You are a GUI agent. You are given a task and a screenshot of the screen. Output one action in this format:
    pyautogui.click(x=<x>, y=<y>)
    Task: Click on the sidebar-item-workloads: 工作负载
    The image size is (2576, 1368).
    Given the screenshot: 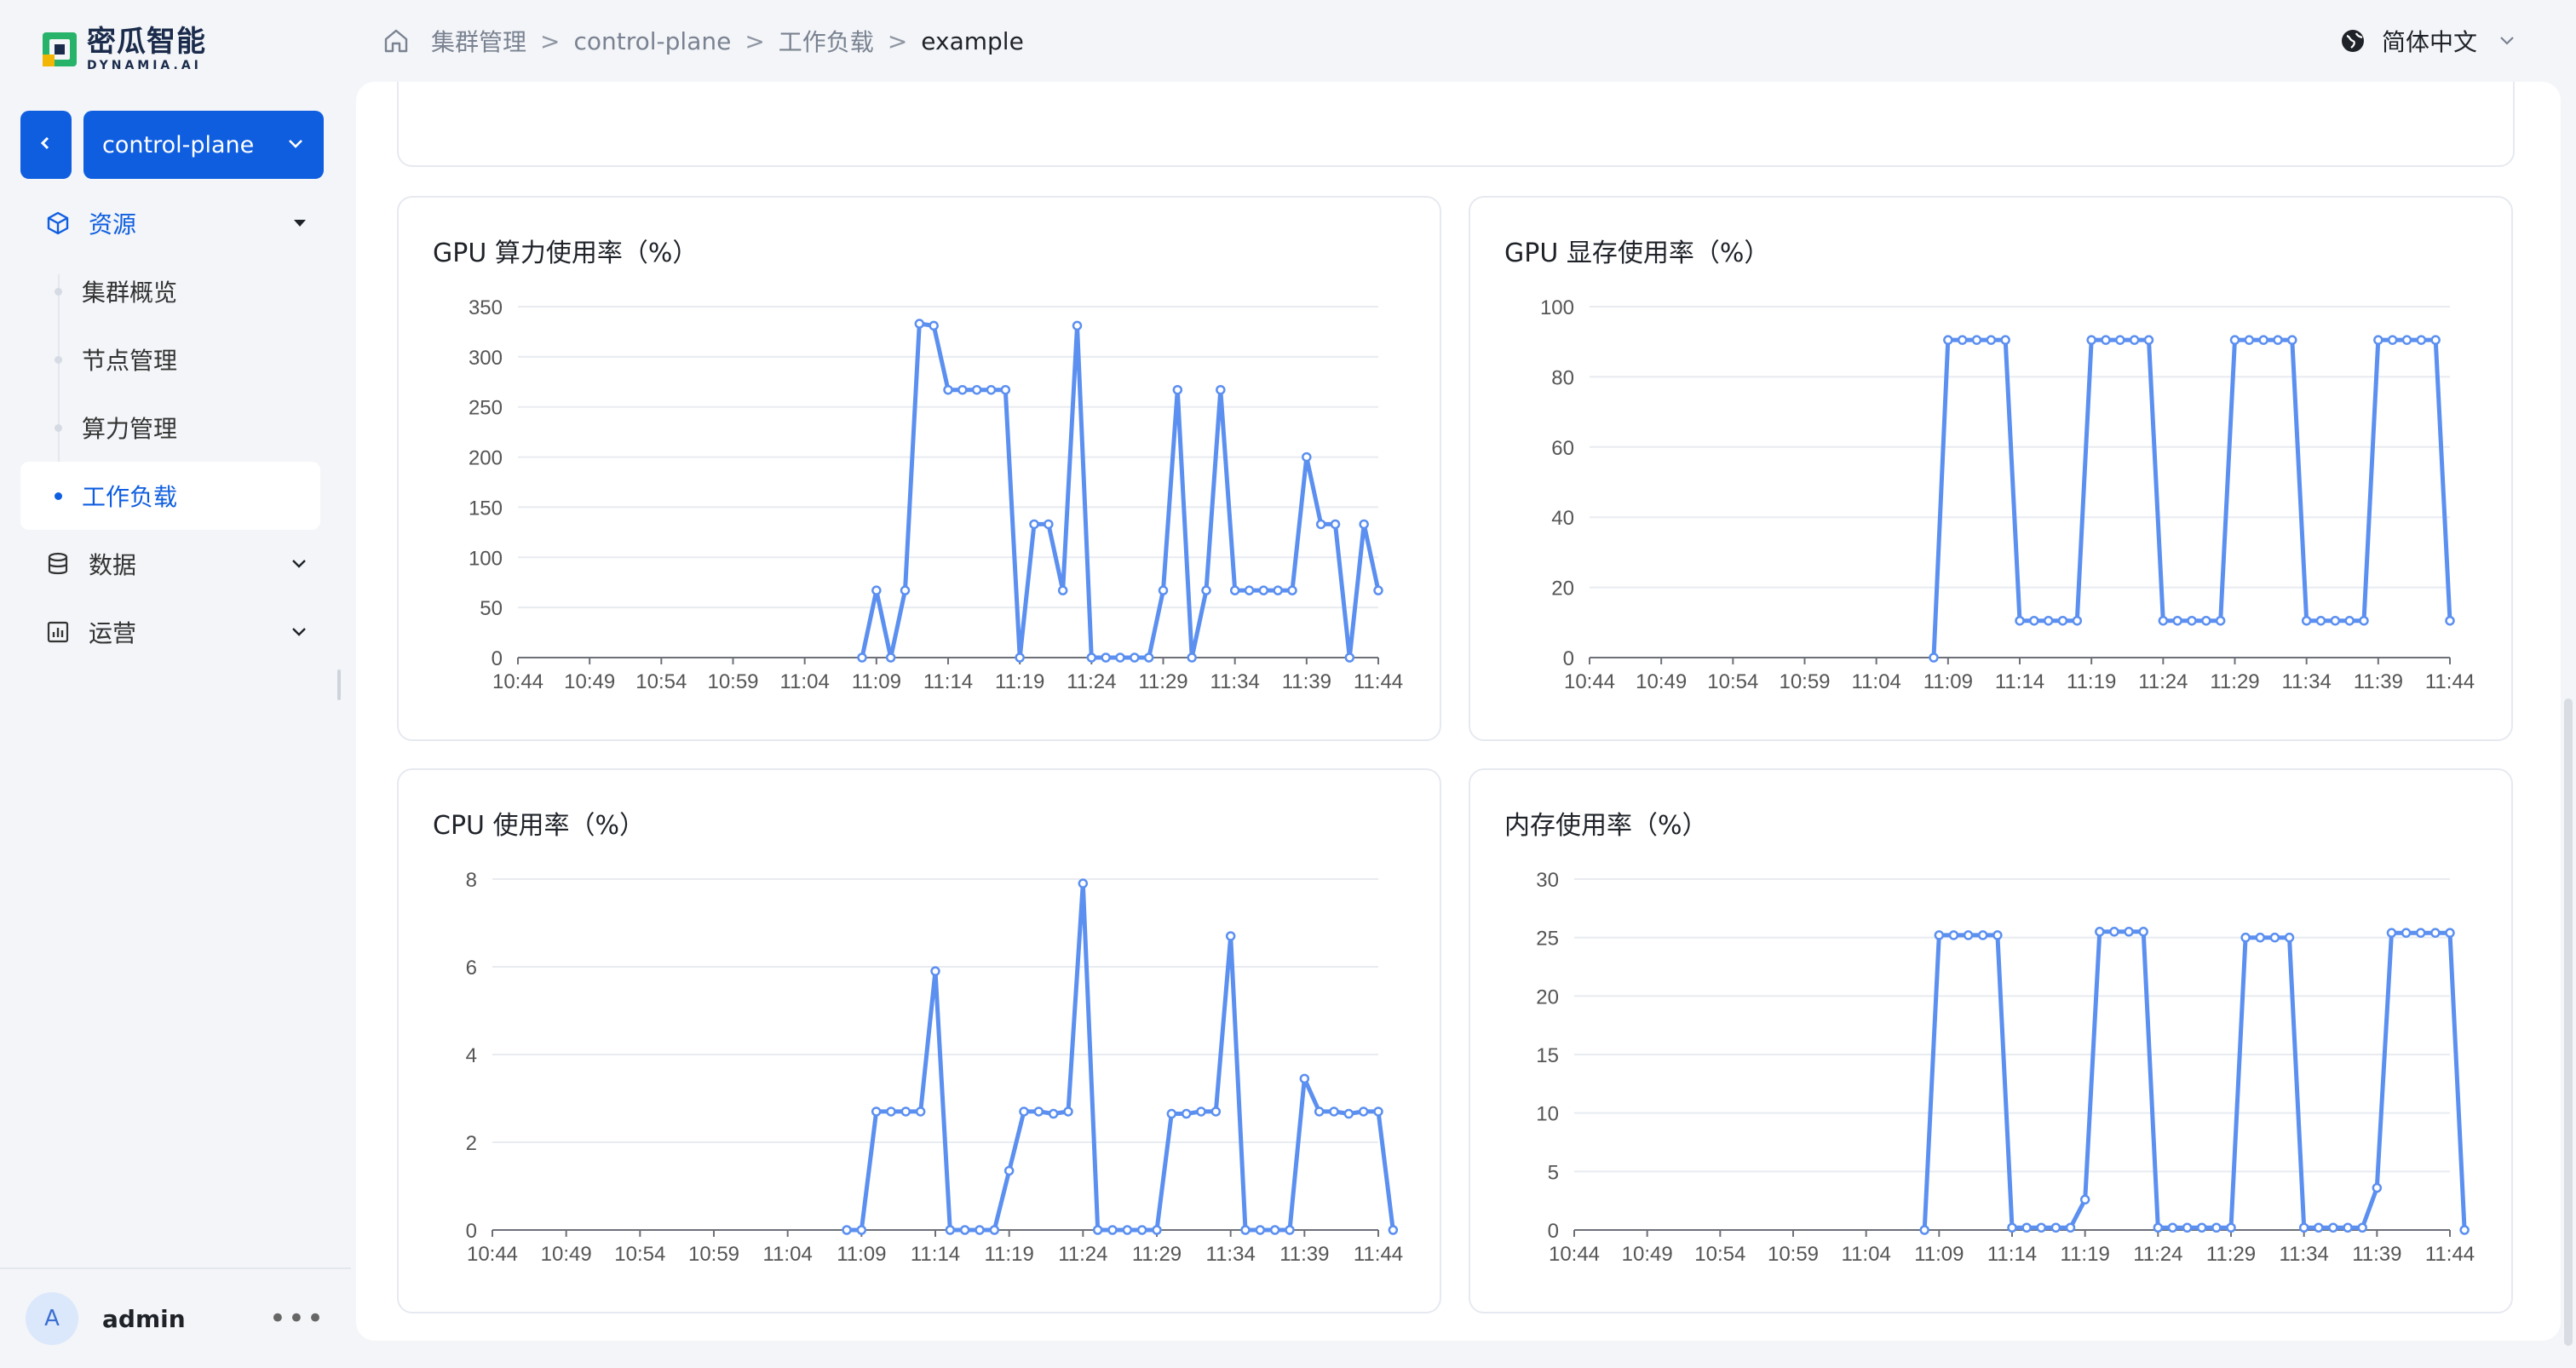 What is the action you would take?
    pyautogui.click(x=170, y=496)
    